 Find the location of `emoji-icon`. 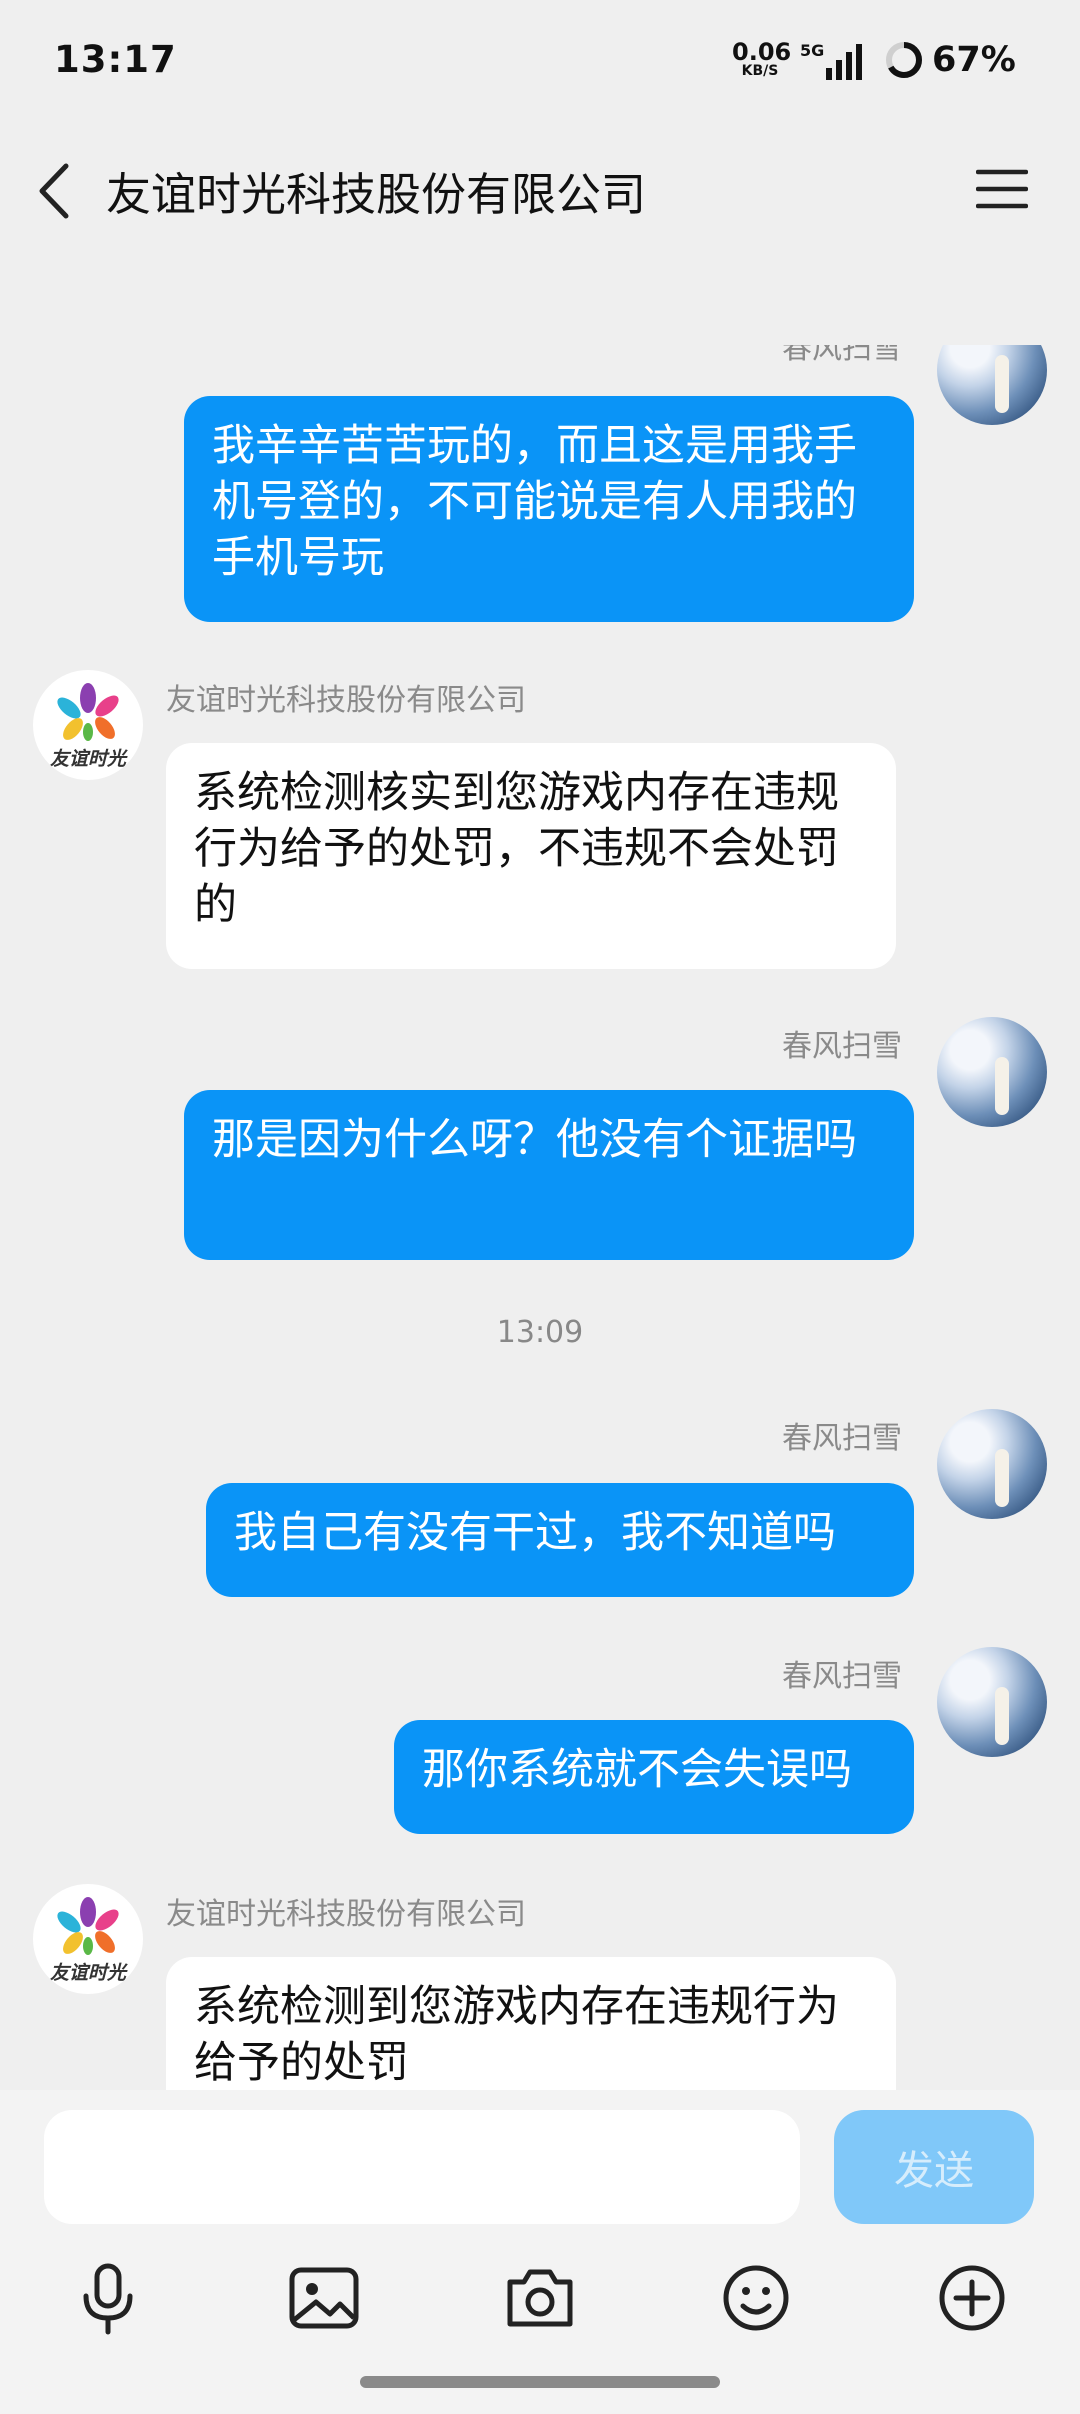

emoji-icon is located at coordinates (756, 2298).